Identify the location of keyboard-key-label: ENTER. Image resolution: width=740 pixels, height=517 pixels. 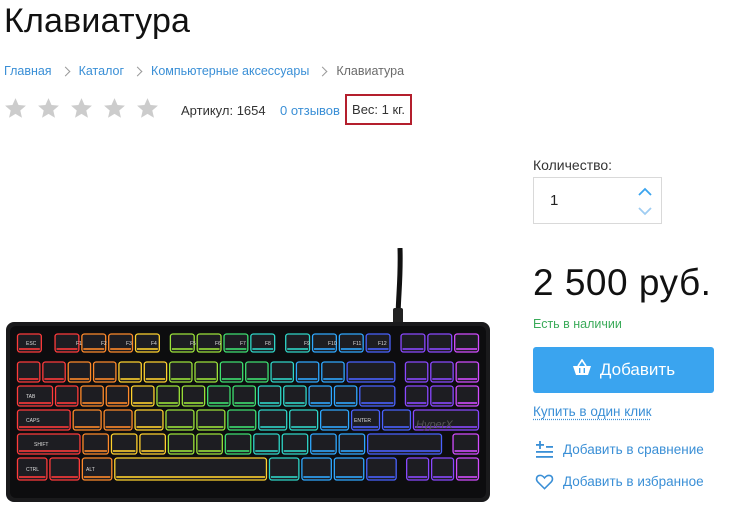
(362, 421).